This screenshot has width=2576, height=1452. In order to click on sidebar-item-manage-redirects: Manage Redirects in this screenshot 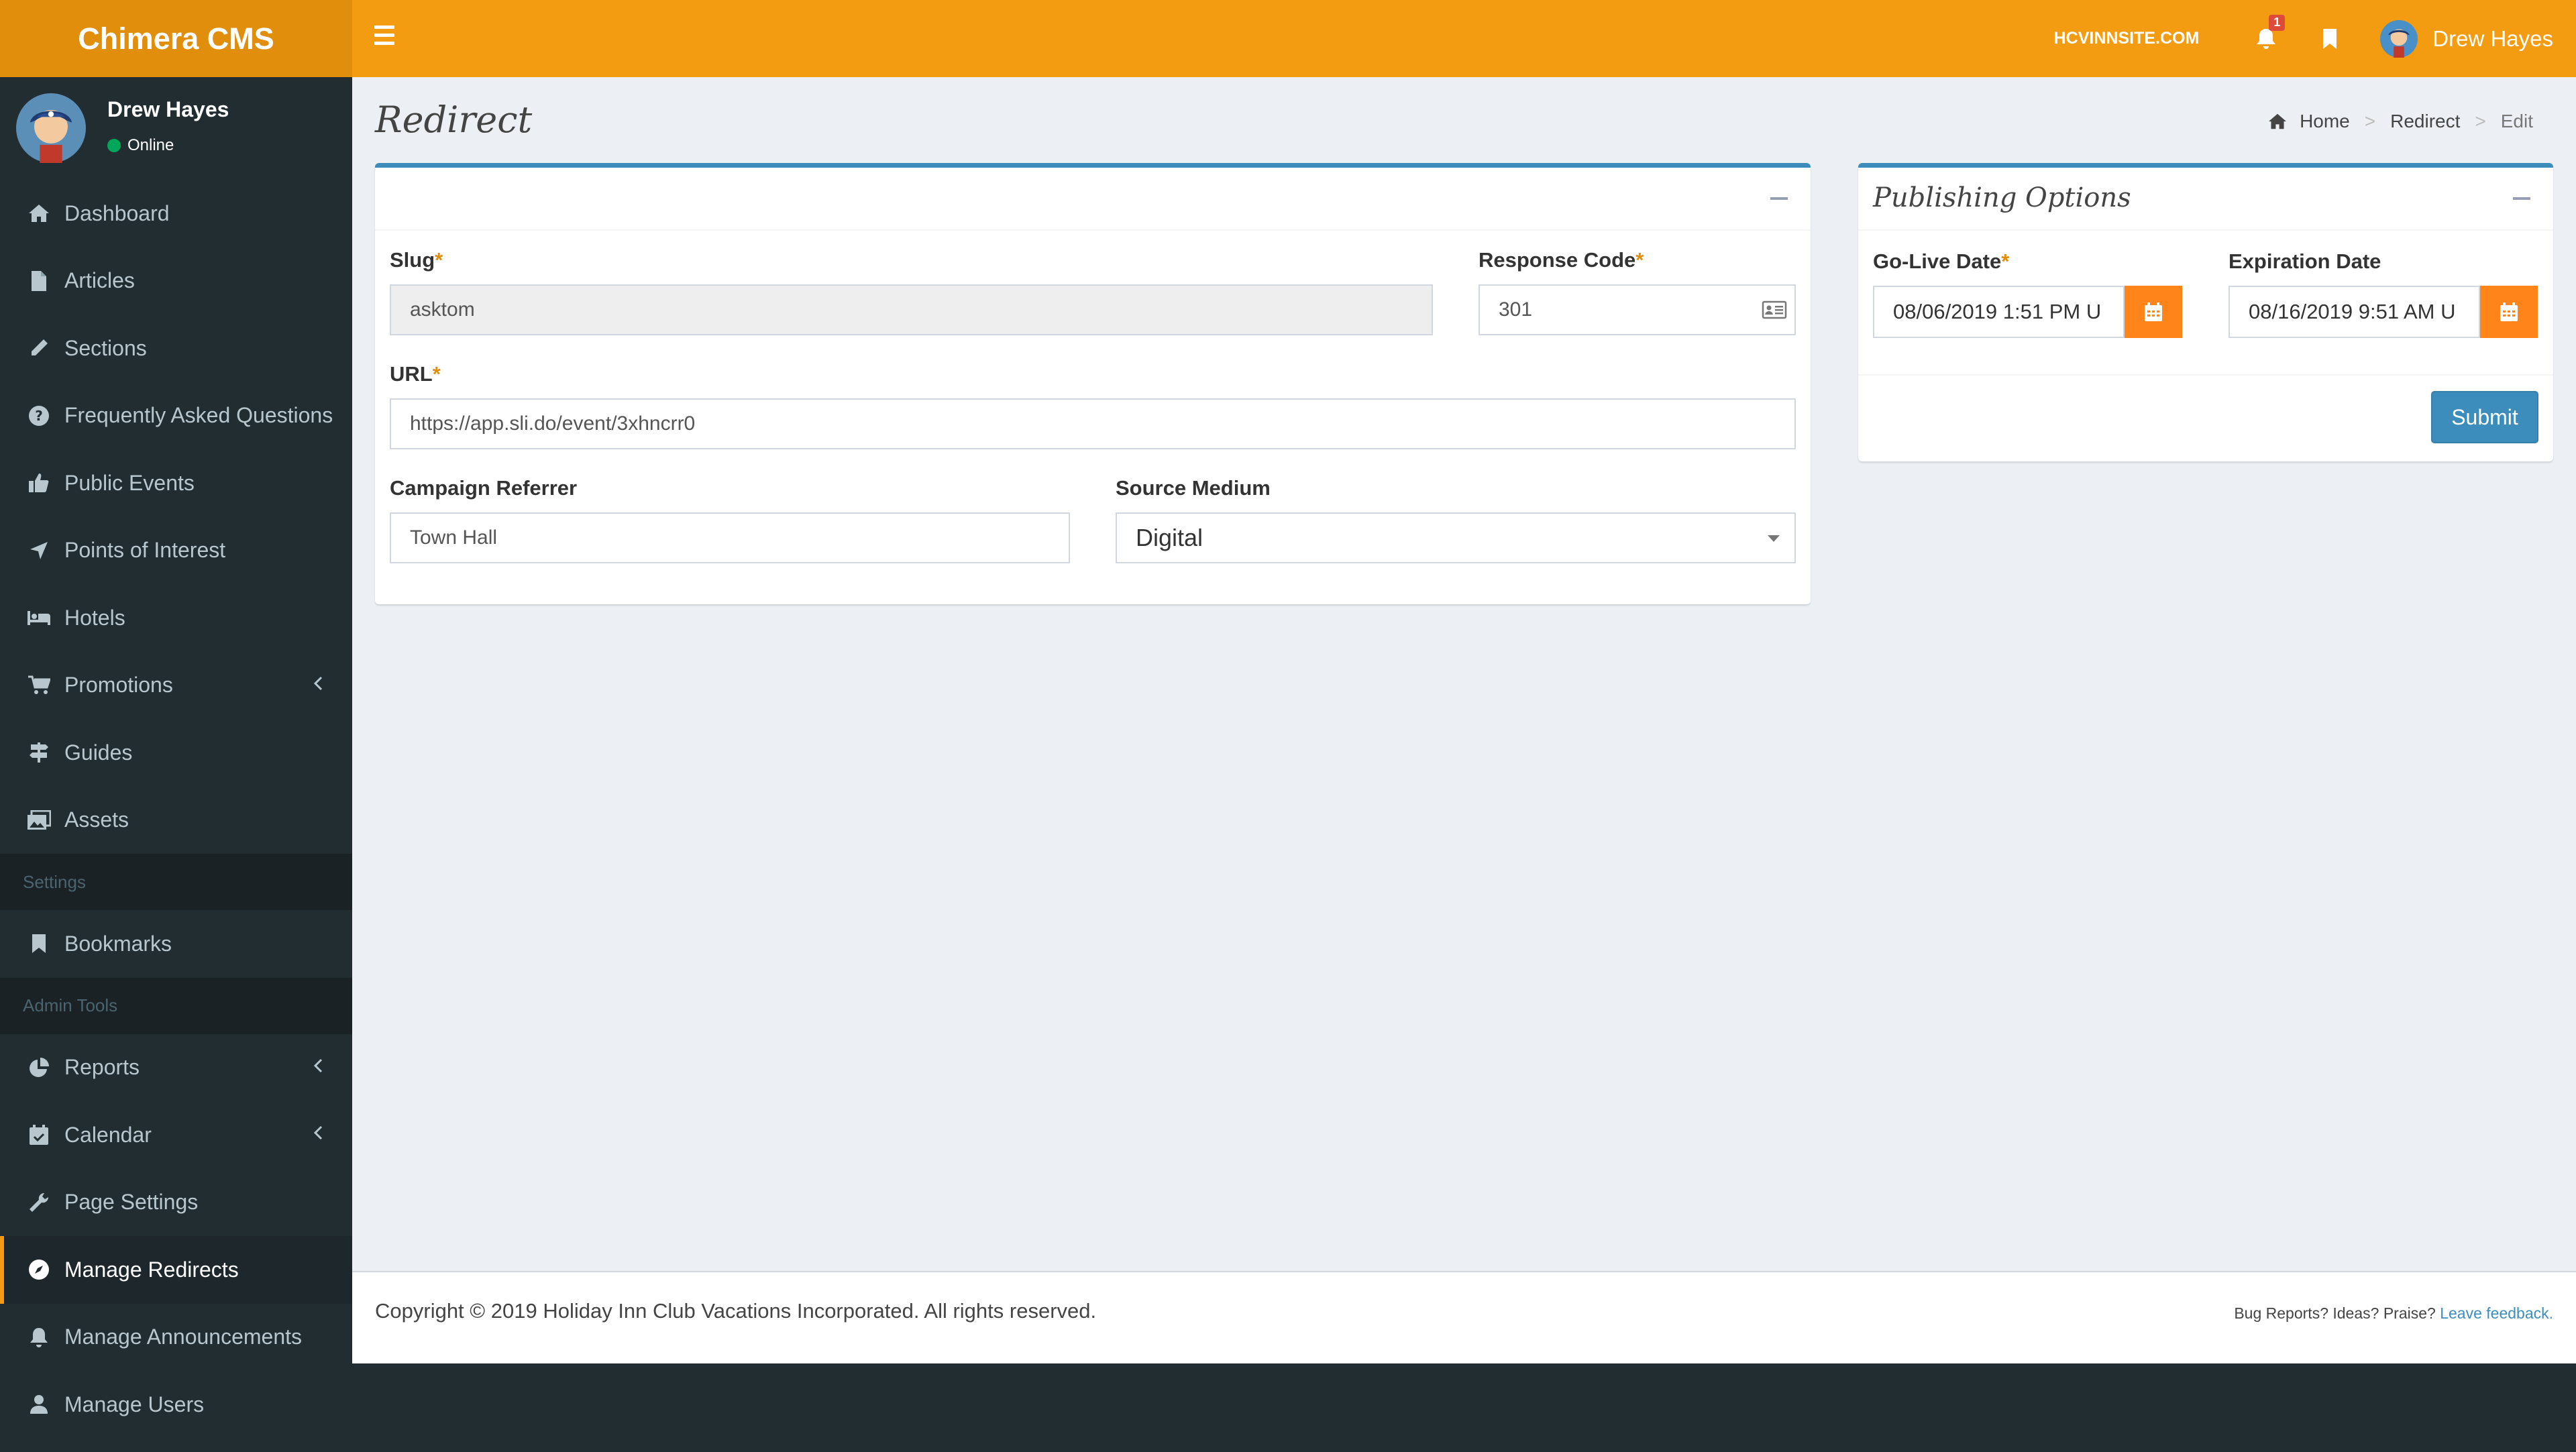, I will do `click(176, 1270)`.